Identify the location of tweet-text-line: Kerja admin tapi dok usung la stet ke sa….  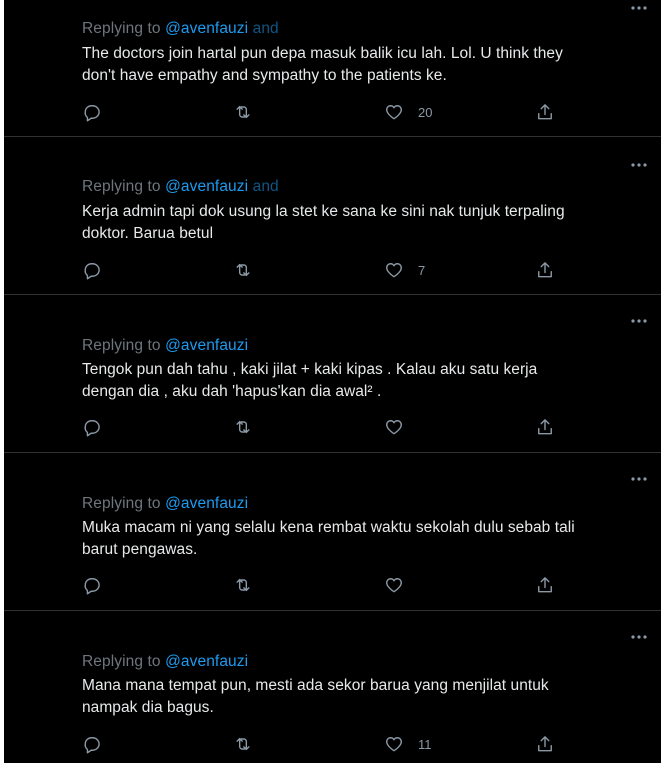
(323, 211).